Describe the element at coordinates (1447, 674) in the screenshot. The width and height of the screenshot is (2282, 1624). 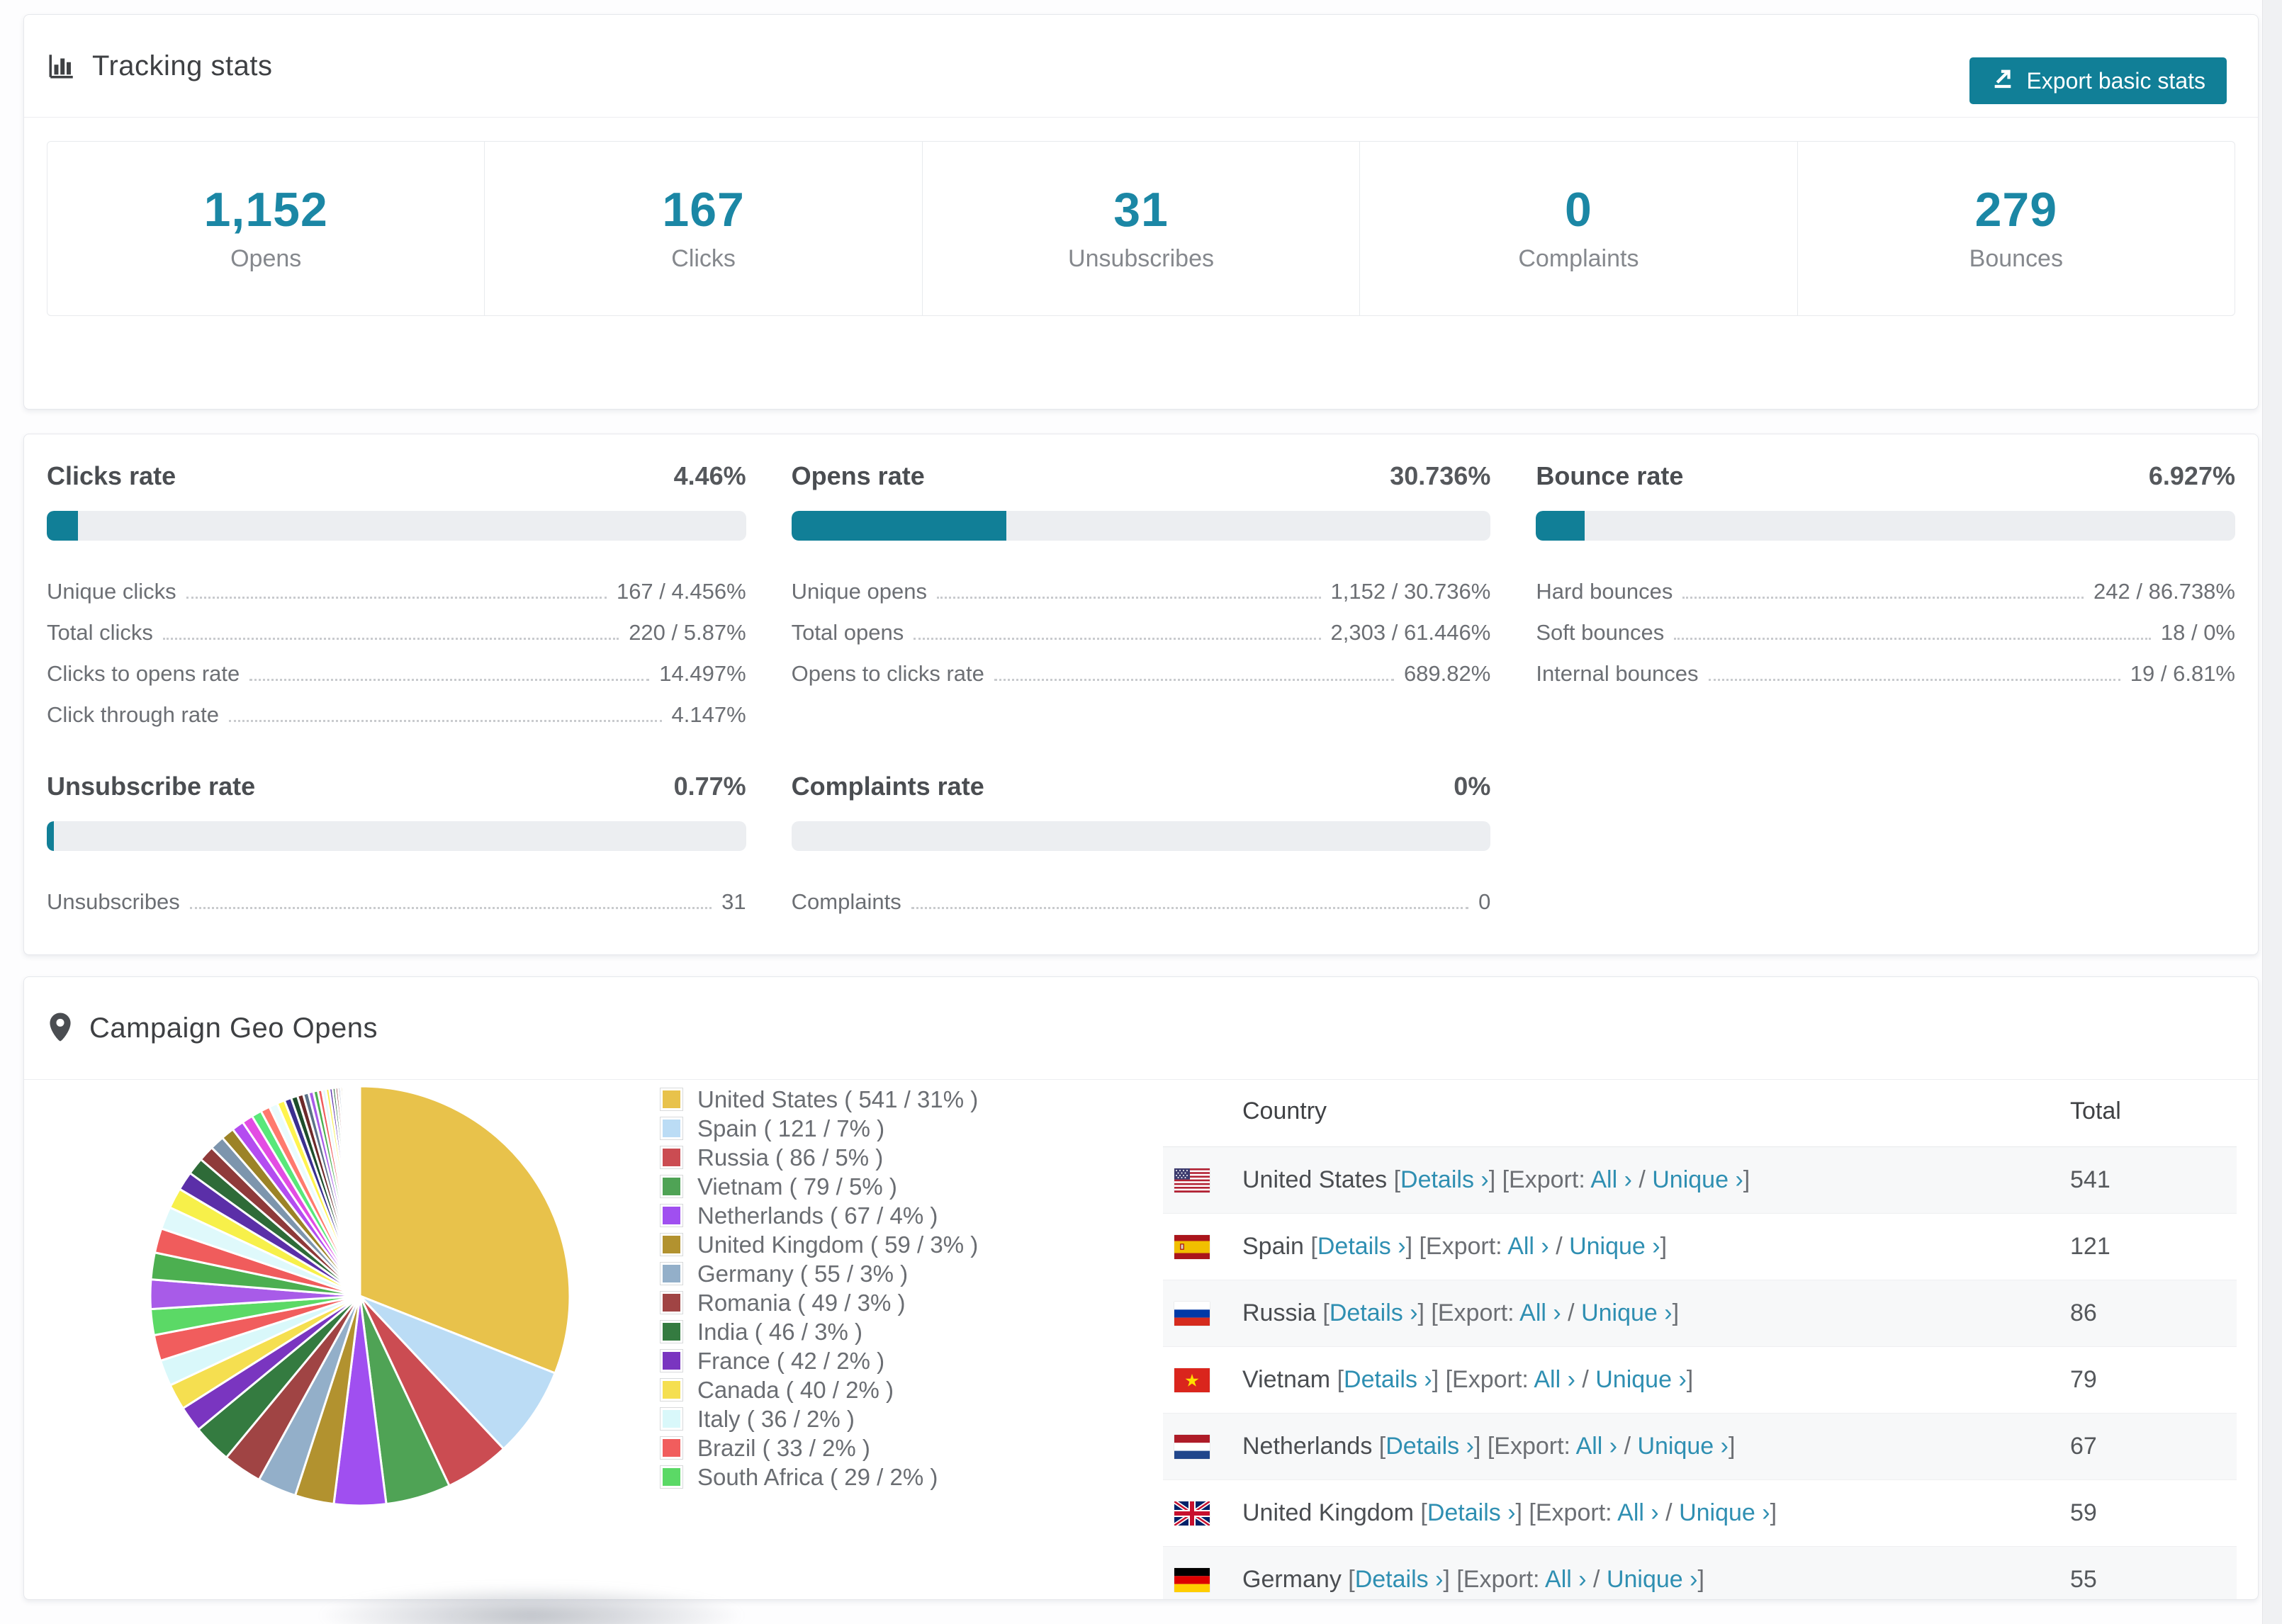
I see `rate-row-value: 689.82%` at that location.